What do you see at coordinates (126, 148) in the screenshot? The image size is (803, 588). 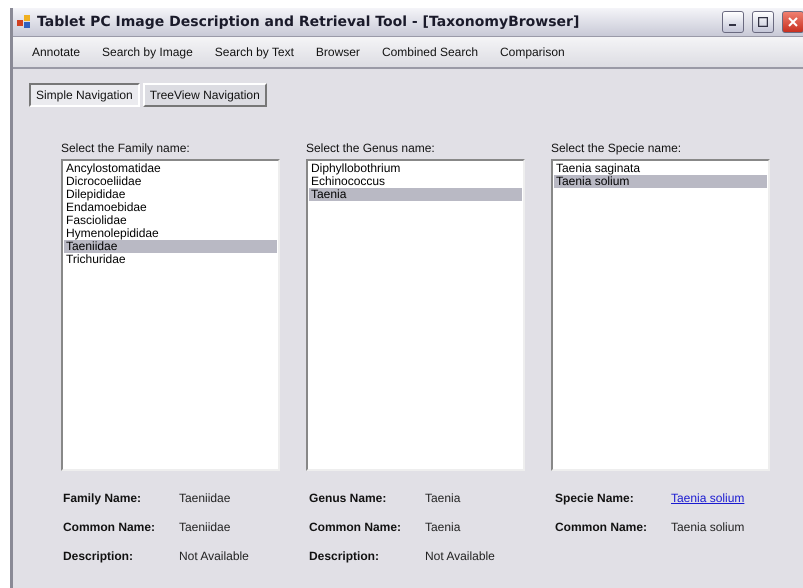 I see `list-label: Select the Family name:` at bounding box center [126, 148].